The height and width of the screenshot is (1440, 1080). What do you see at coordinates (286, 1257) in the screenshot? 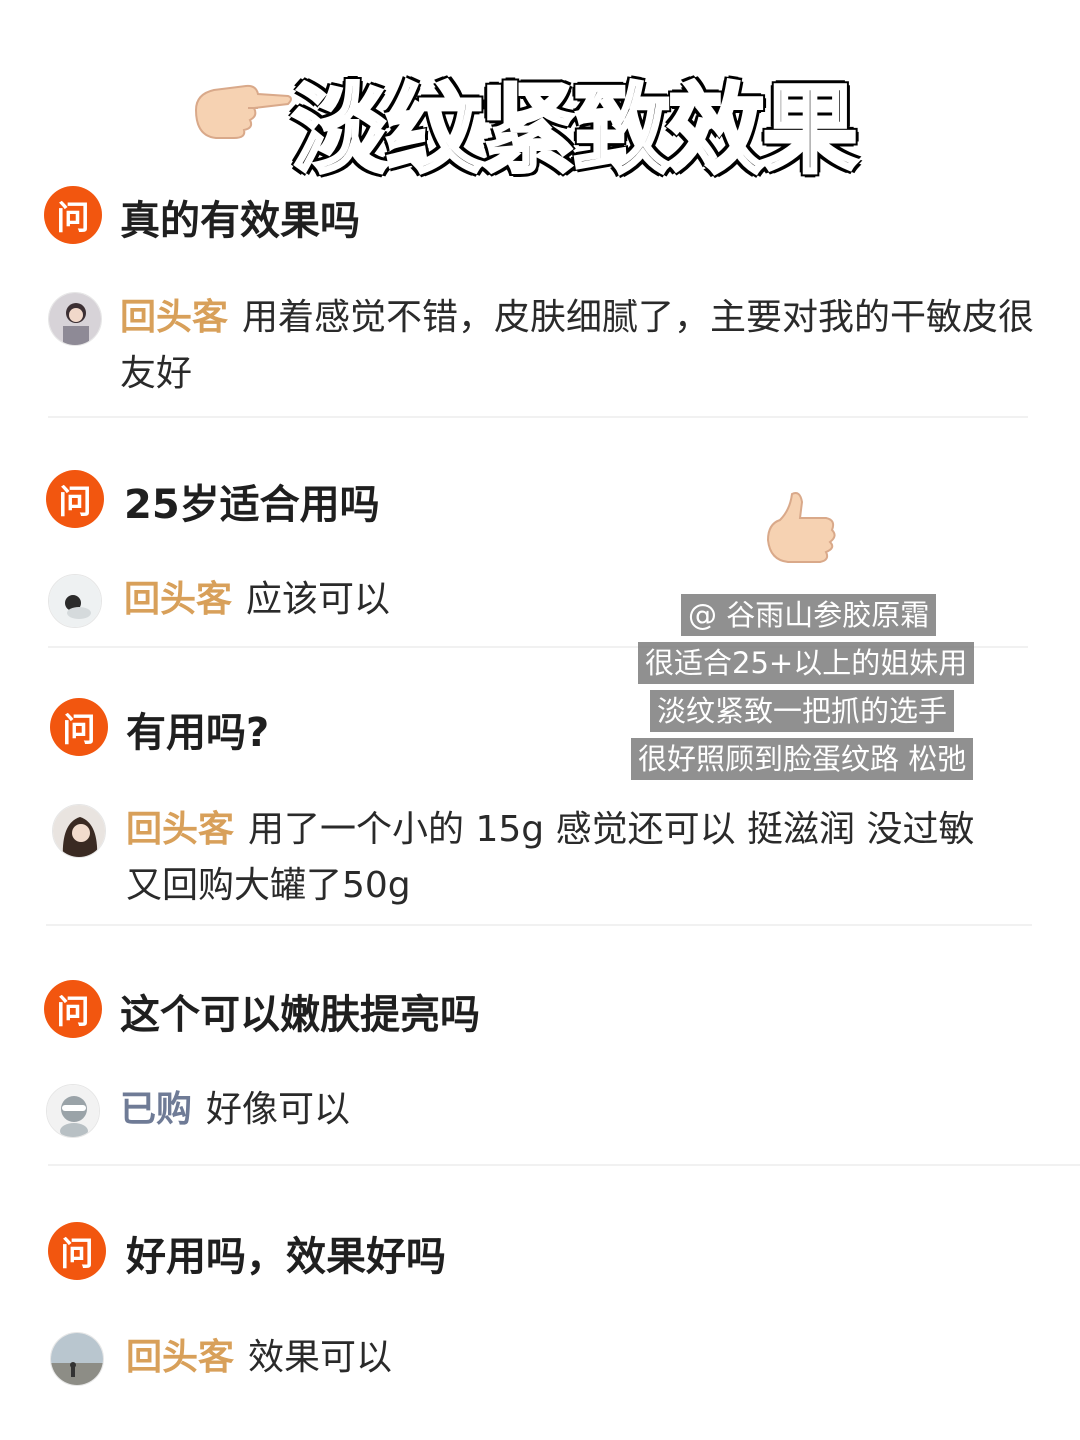
I see `question-text: 好用吗，效果好吗` at bounding box center [286, 1257].